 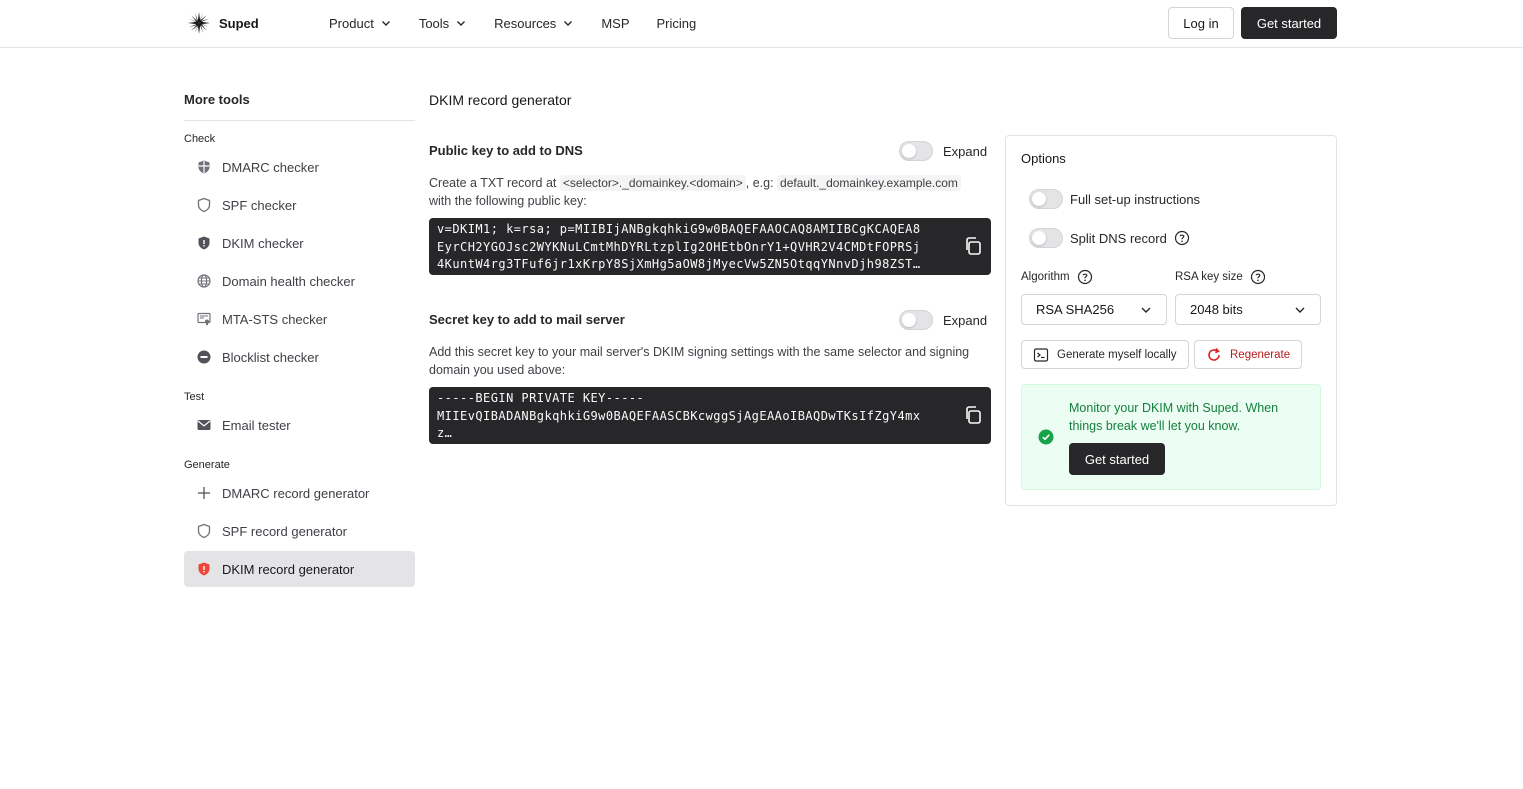 I want to click on selector-code: <selector>._domainkey.<domain>, so click(x=652, y=183).